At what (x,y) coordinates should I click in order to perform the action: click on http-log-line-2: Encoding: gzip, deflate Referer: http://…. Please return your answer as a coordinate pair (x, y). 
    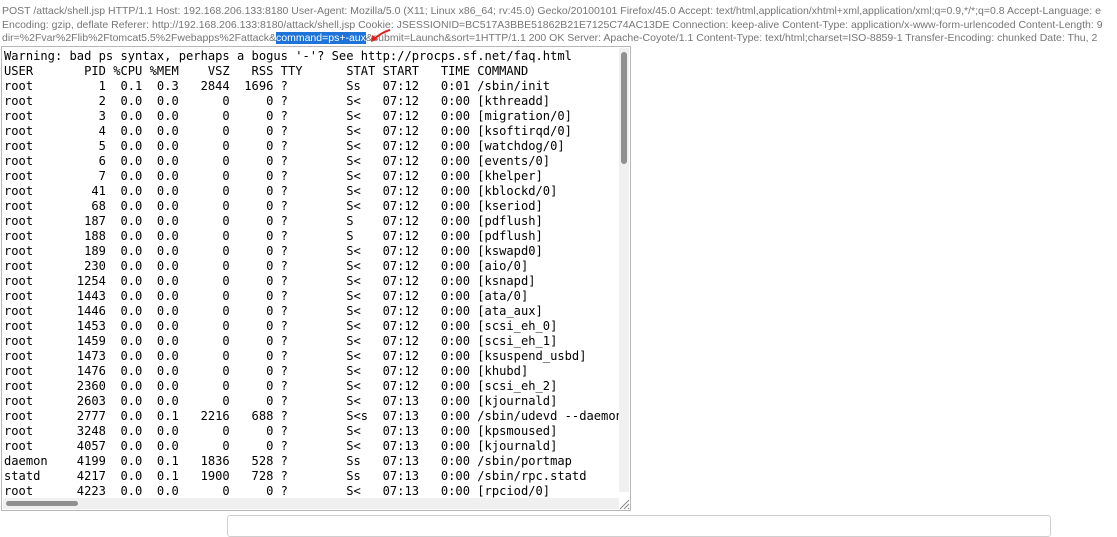
    Looking at the image, I should click on (552, 24).